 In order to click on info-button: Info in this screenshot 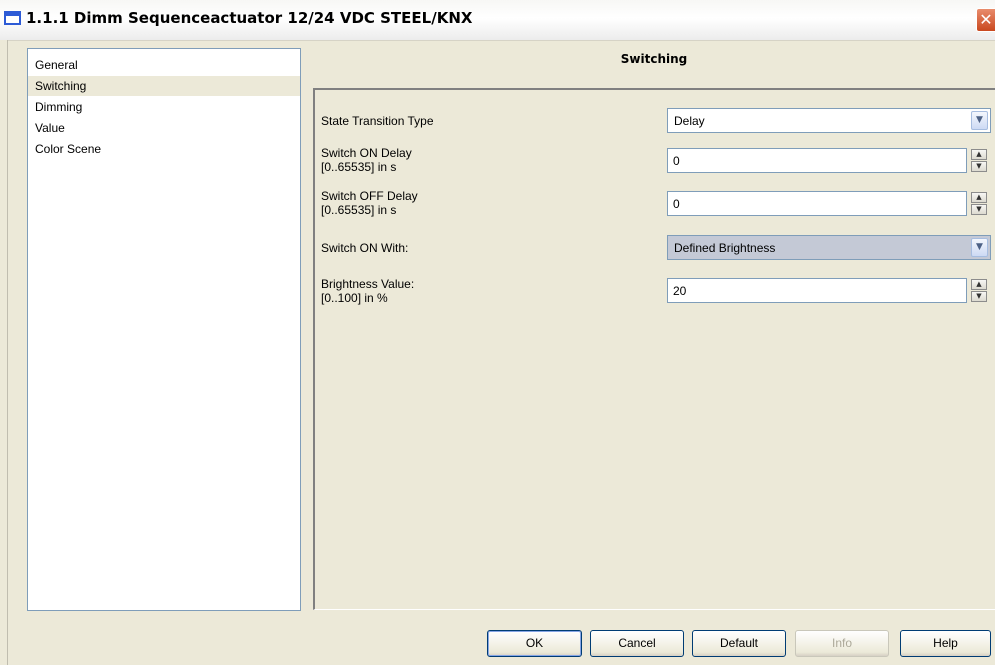, I will do `click(842, 643)`.